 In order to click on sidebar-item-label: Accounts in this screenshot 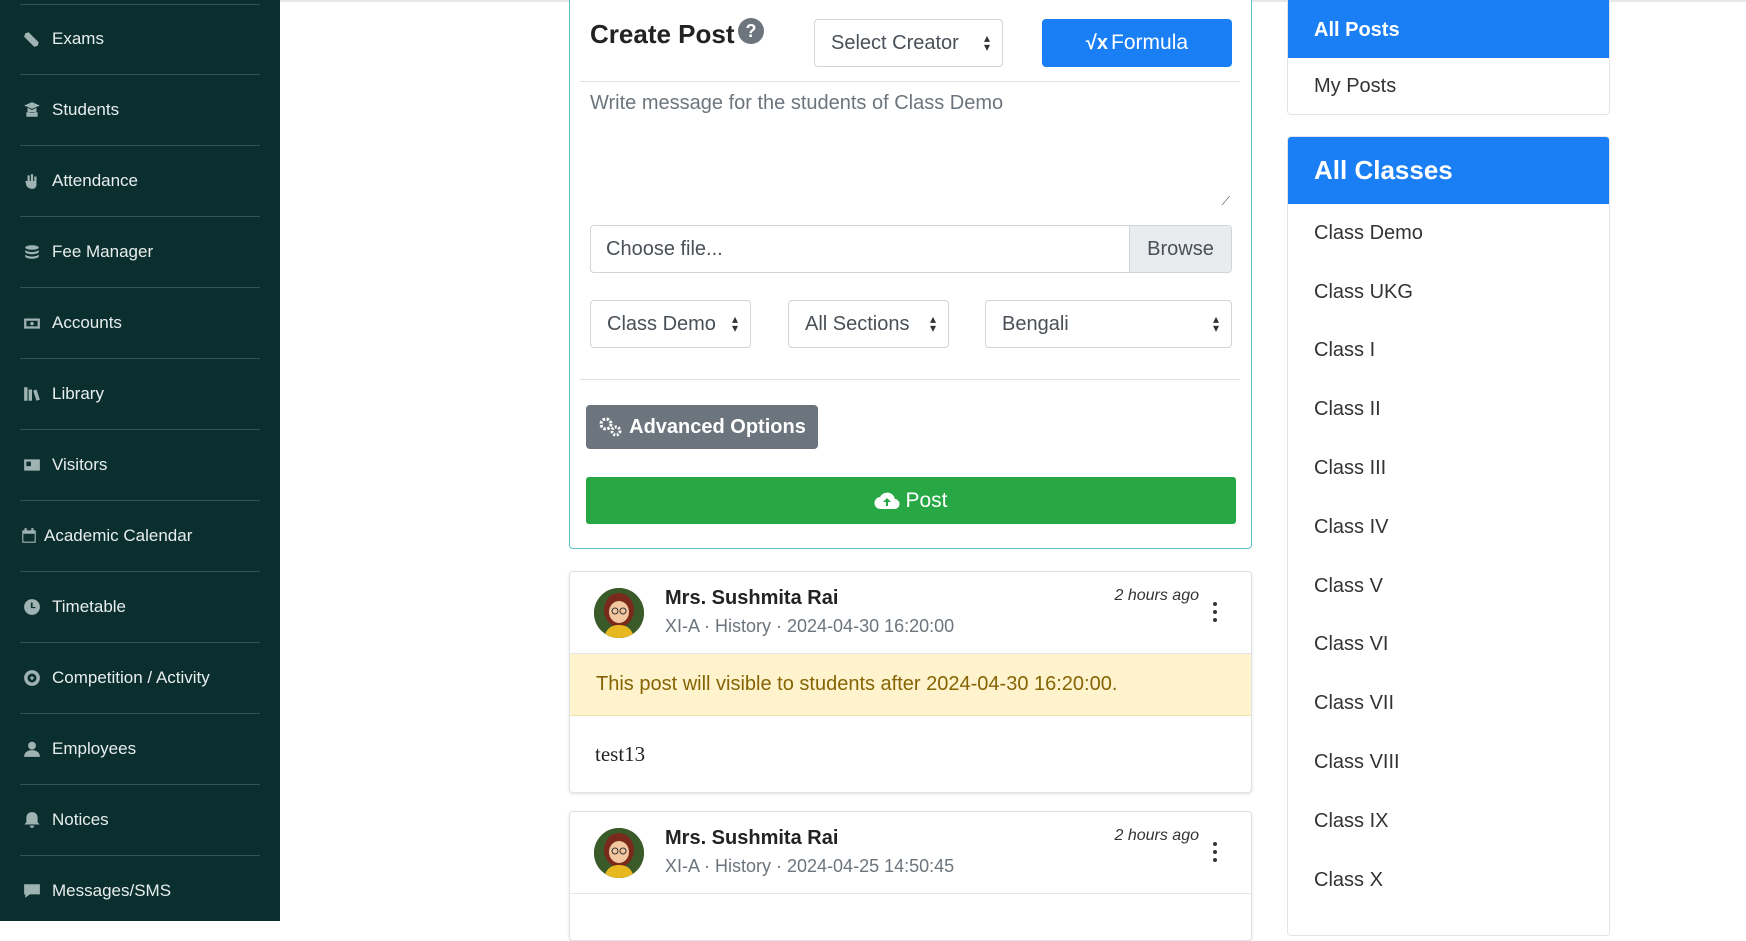, I will do `click(87, 322)`.